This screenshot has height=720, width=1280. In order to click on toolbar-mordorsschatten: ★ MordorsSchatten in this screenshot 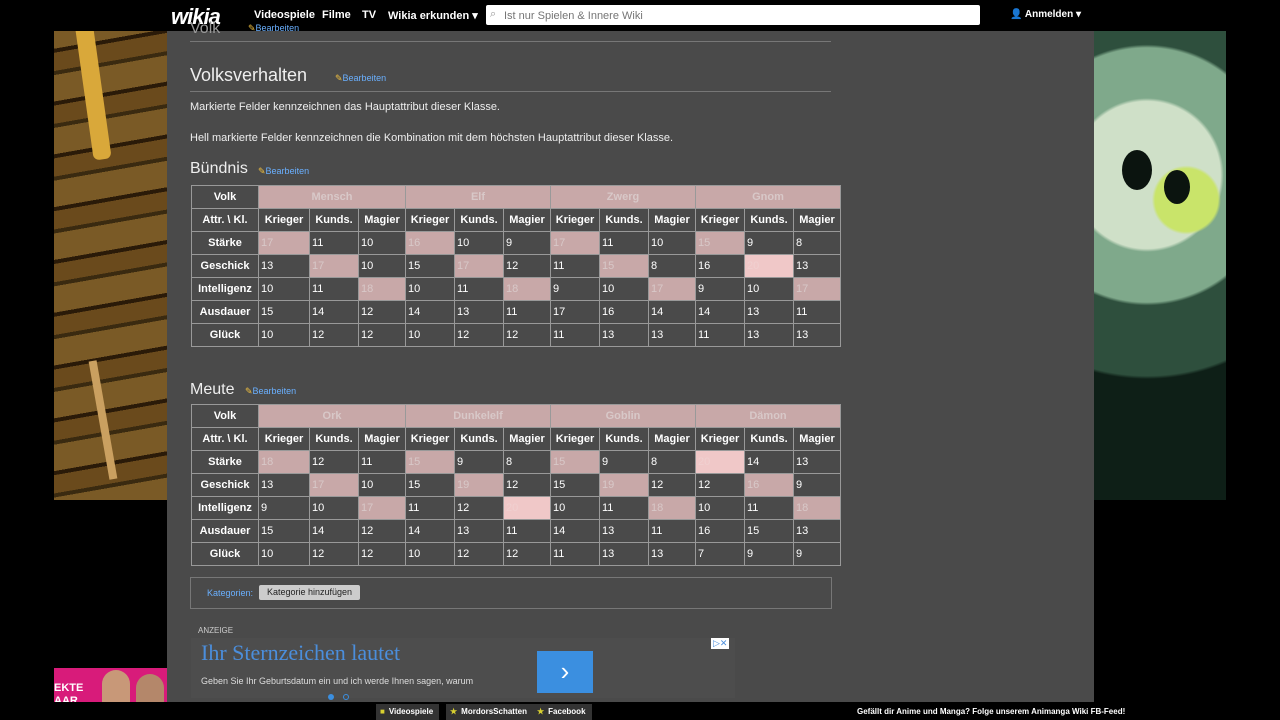, I will do `click(489, 712)`.